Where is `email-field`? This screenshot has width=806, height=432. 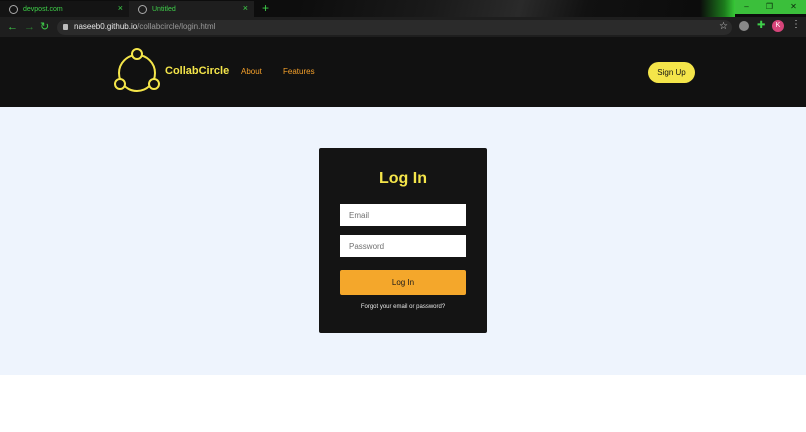
email-field is located at coordinates (403, 215).